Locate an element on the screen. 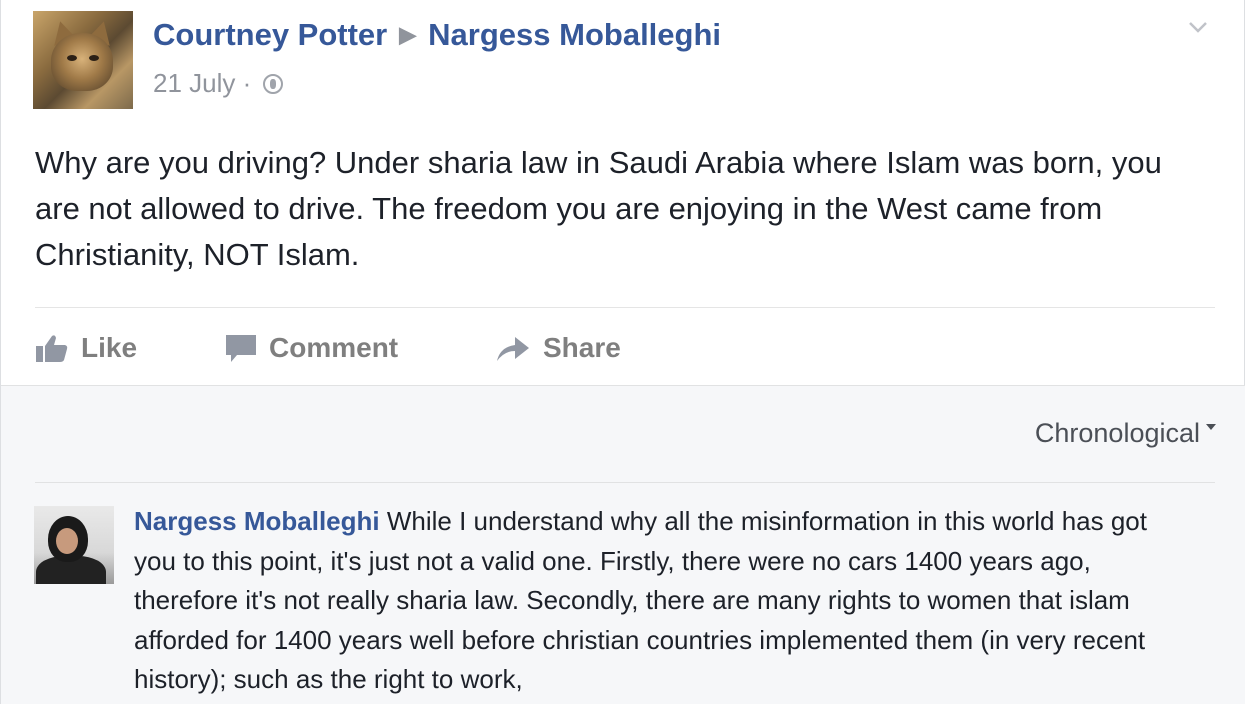 Image resolution: width=1245 pixels, height=704 pixels. share-label: Share is located at coordinates (582, 347).